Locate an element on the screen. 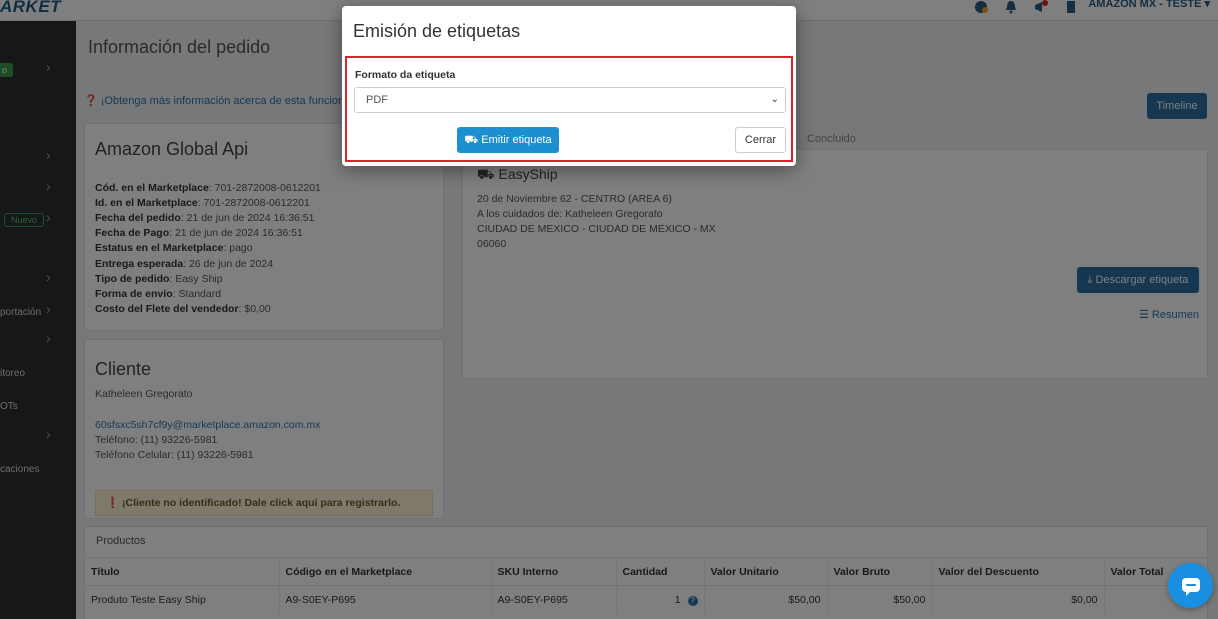  truck-icon: ⛟ is located at coordinates (471, 140).